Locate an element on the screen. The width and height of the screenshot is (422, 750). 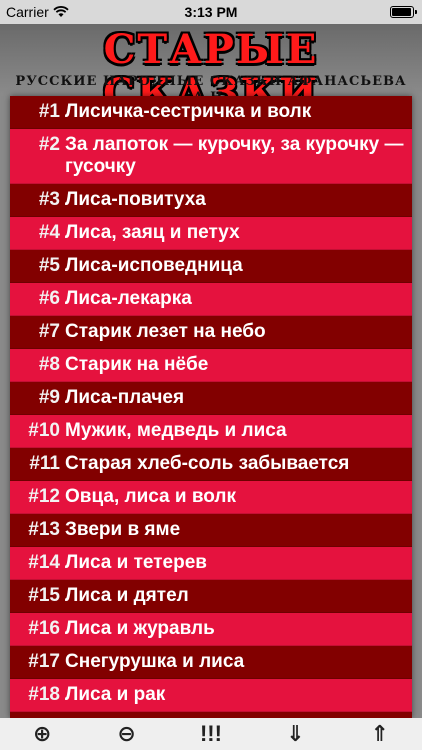
battery-fill is located at coordinates (401, 12).